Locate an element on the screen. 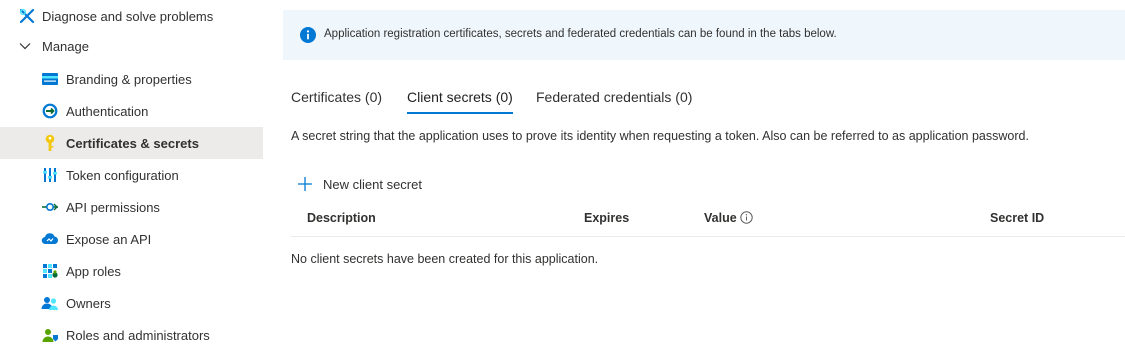 The width and height of the screenshot is (1125, 352). sidebar-item-expose-api: Expose an API is located at coordinates (131, 239).